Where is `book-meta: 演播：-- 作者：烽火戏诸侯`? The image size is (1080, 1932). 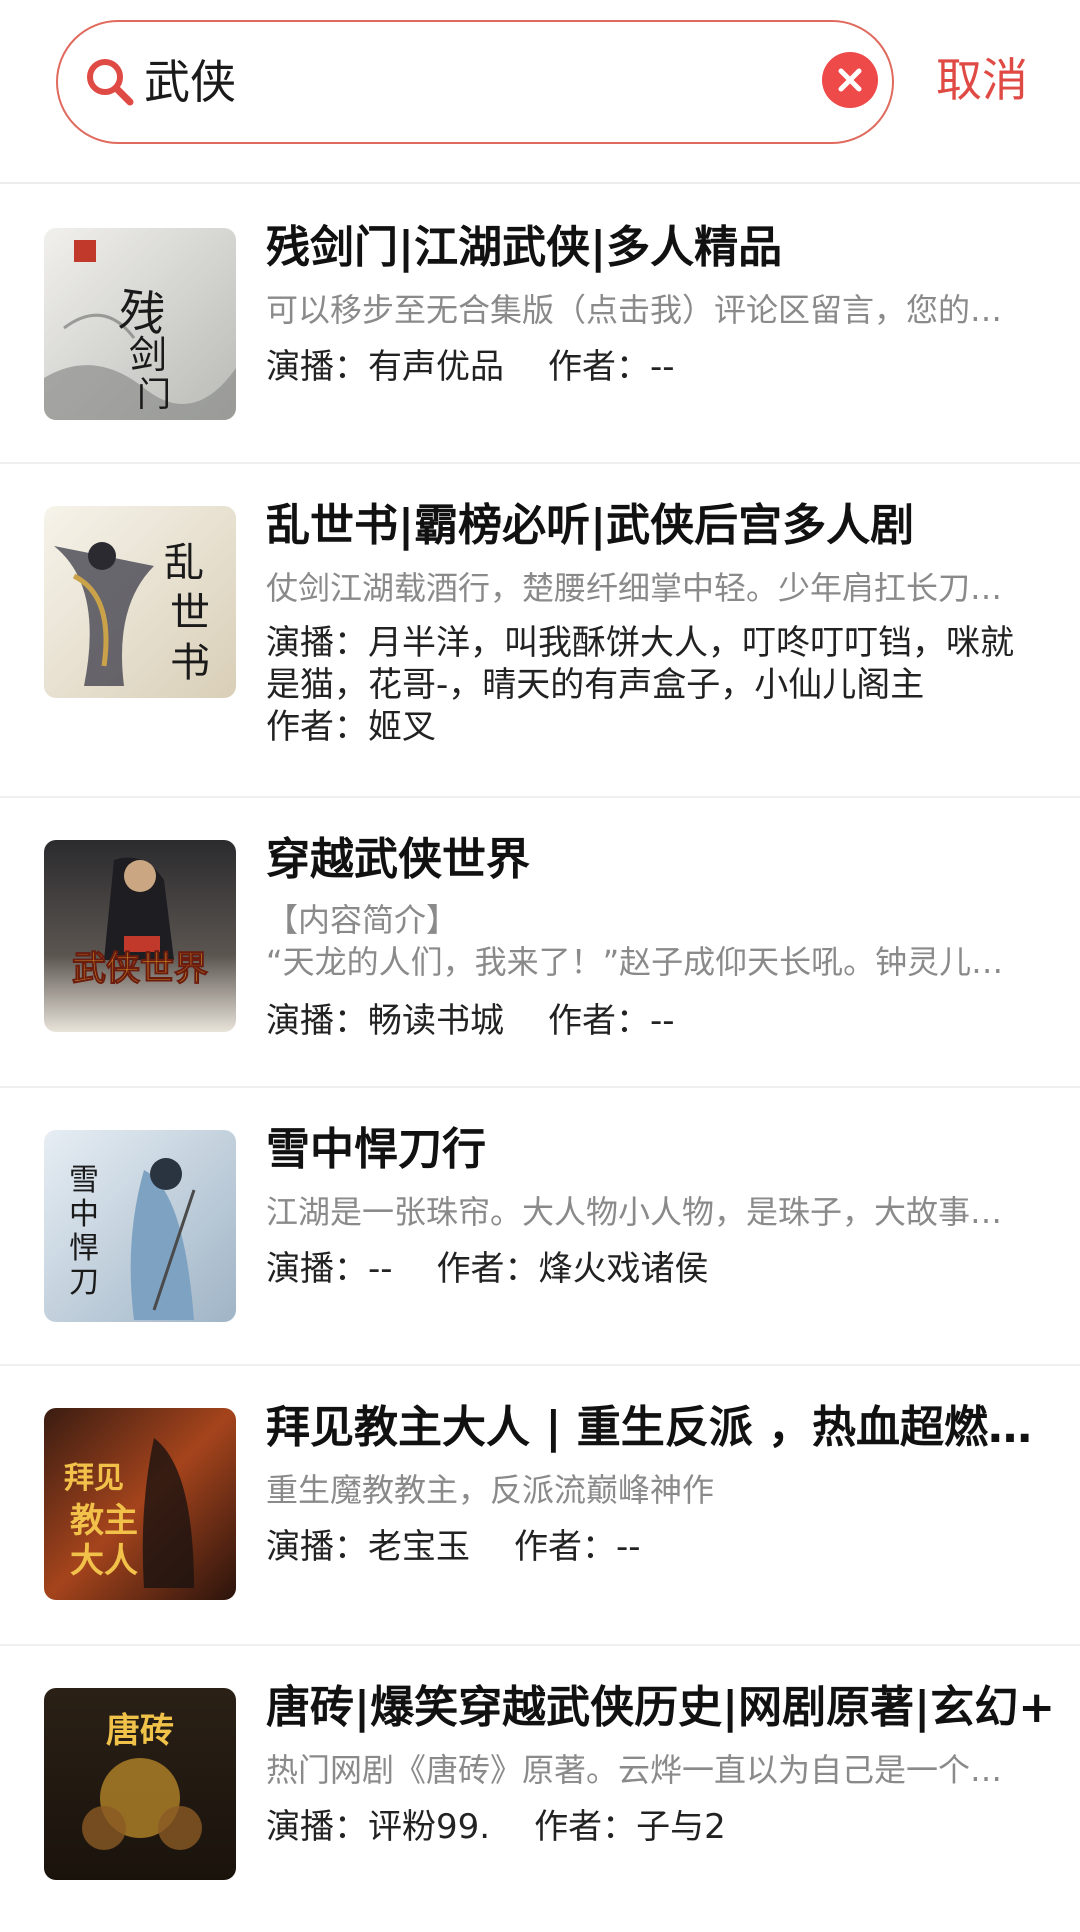 book-meta: 演播：-- 作者：烽火戏诸侯 is located at coordinates (656, 1269).